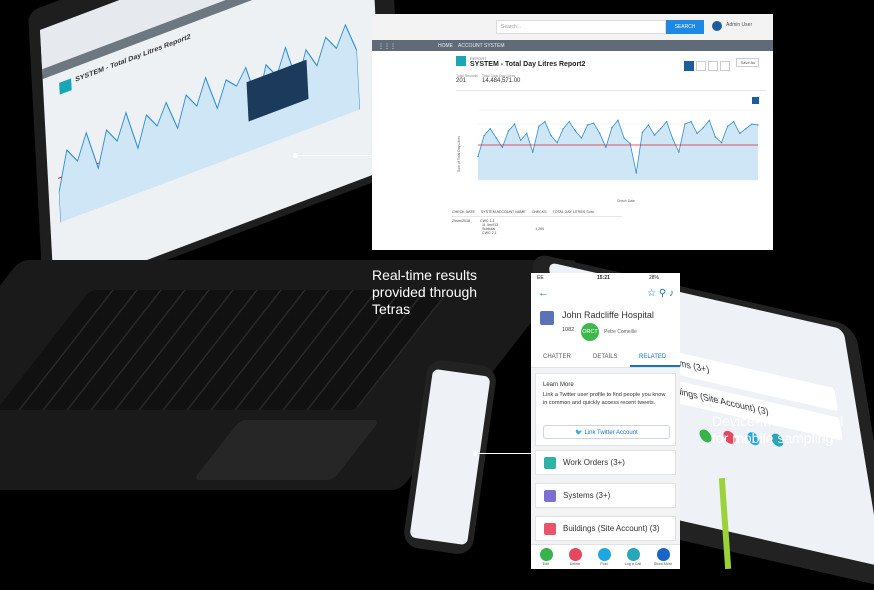  I want to click on chart-toggle-icon, so click(689, 66).